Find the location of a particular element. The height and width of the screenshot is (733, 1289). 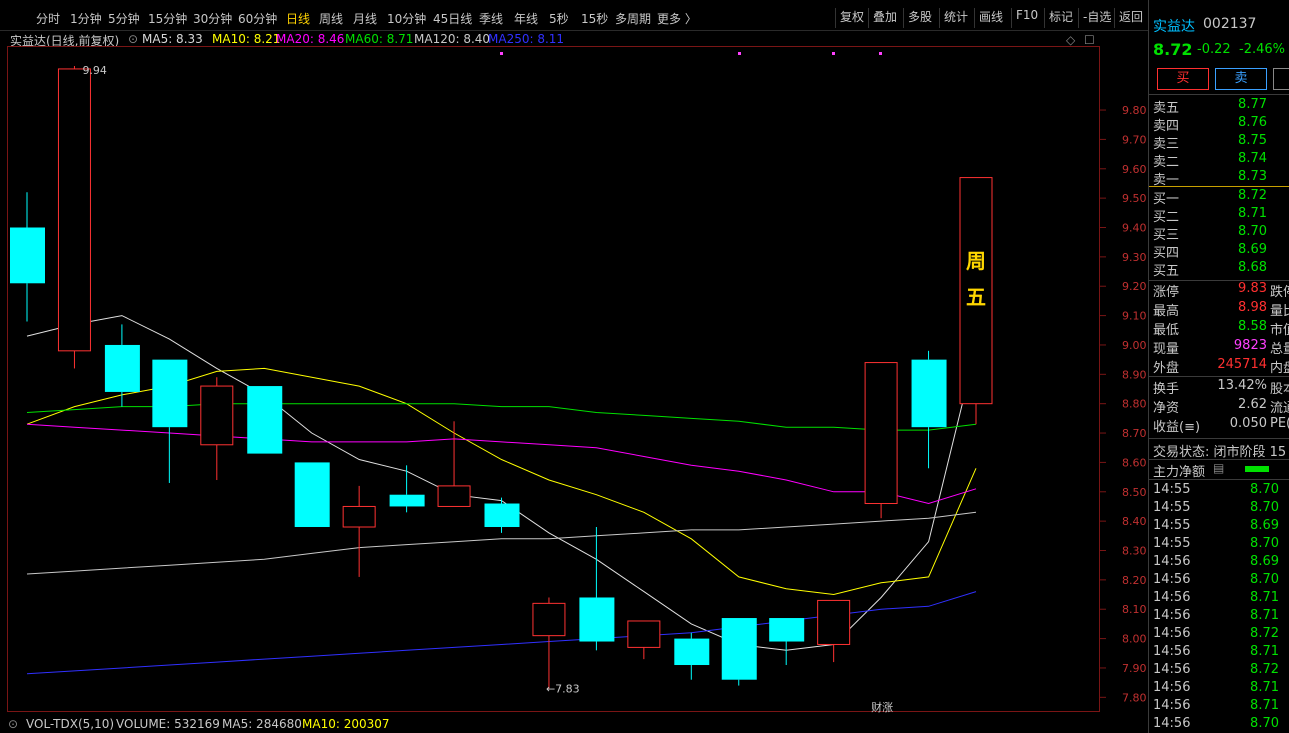

event-label: 财涨 is located at coordinates (882, 707).